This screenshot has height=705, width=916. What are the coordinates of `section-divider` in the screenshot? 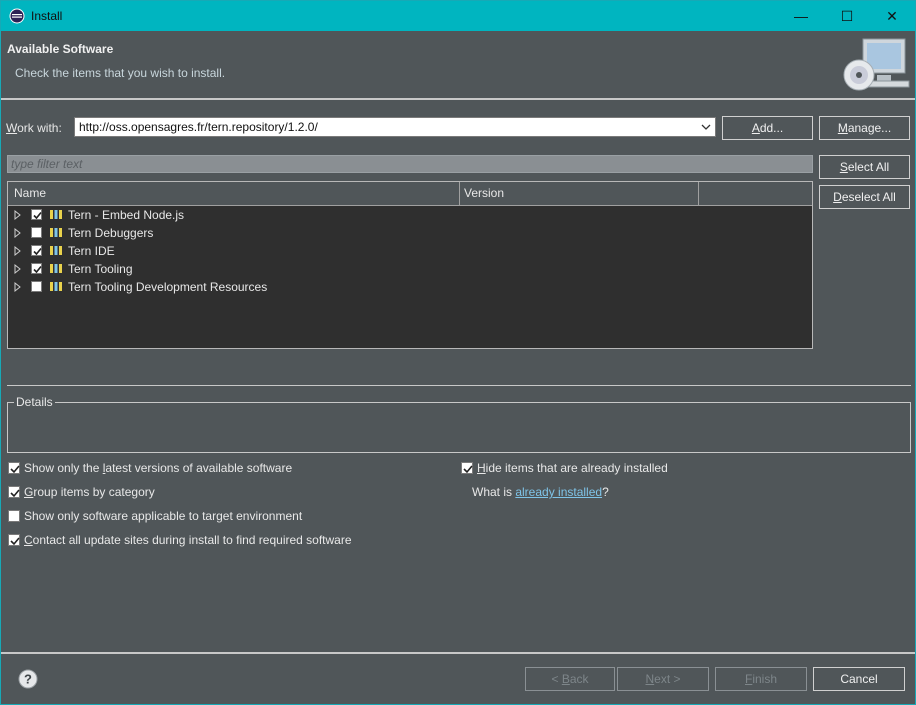 It's located at (459, 385).